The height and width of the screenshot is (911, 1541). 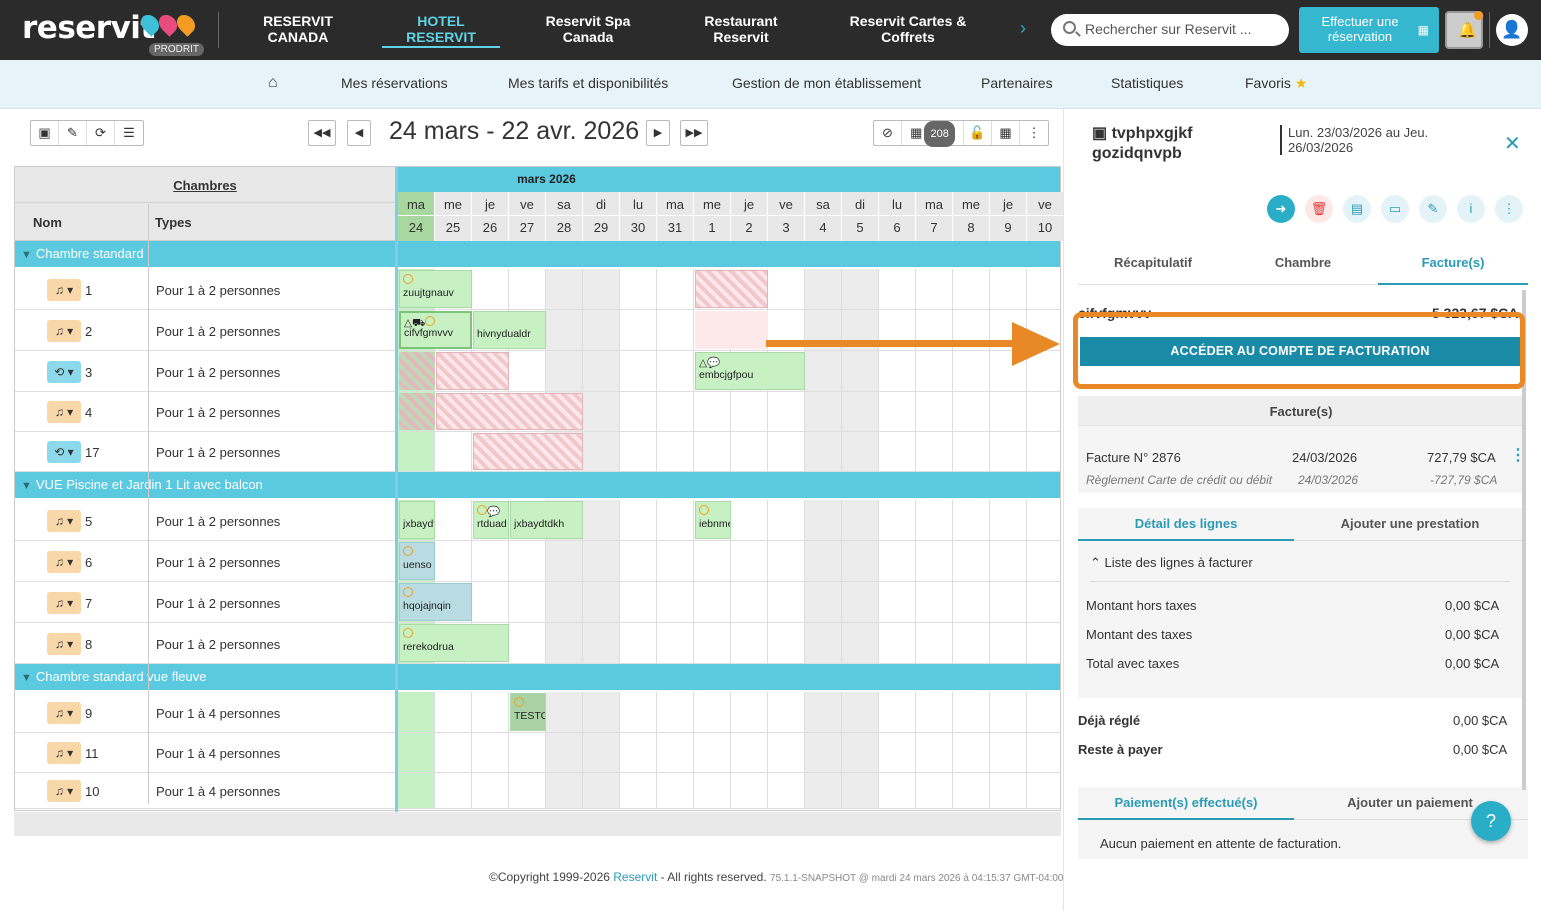 I want to click on calendar-grid-icon: ▦, so click(x=1006, y=133).